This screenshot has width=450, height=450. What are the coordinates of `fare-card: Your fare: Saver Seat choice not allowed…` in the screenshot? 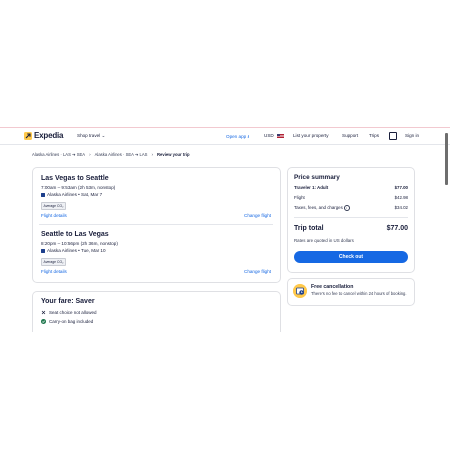 It's located at (156, 311).